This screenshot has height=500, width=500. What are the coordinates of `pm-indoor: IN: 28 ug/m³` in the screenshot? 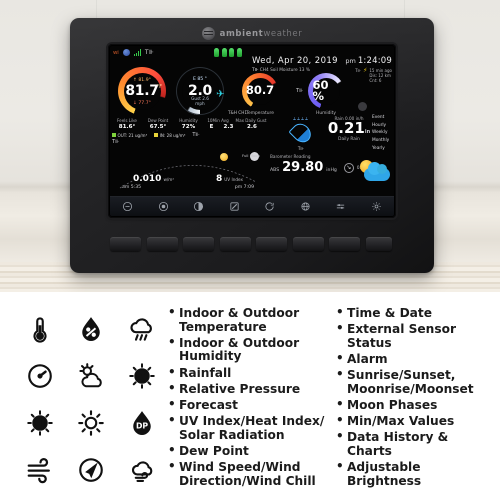 It's located at (169, 135).